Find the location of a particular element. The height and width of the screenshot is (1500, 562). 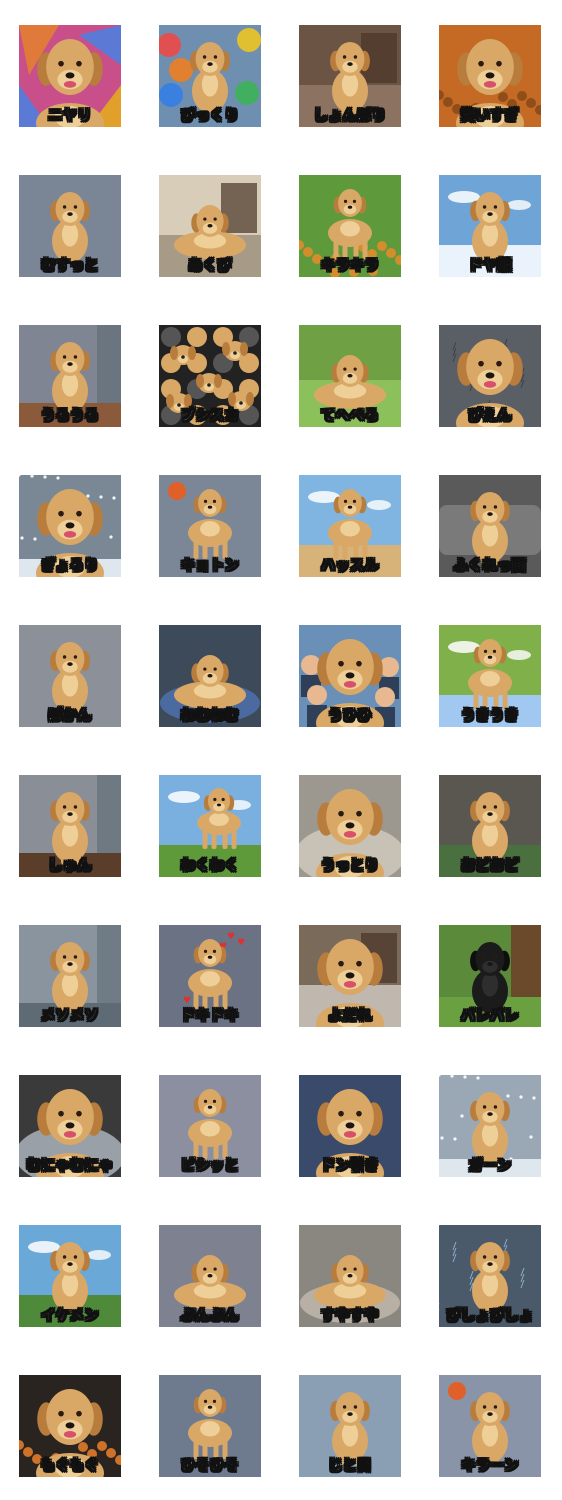

sticker-caption: ガーン is located at coordinates (490, 1166).